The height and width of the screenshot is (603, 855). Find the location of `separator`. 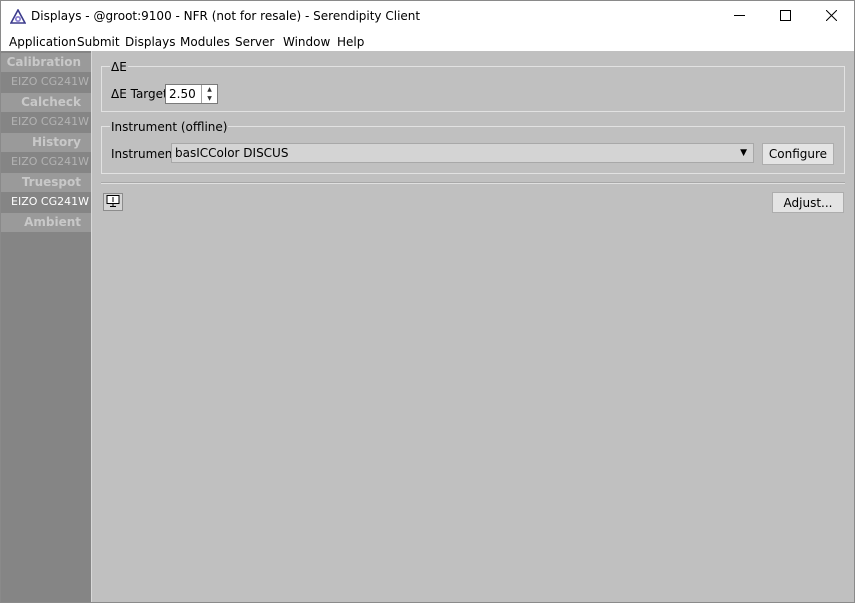

separator is located at coordinates (473, 183).